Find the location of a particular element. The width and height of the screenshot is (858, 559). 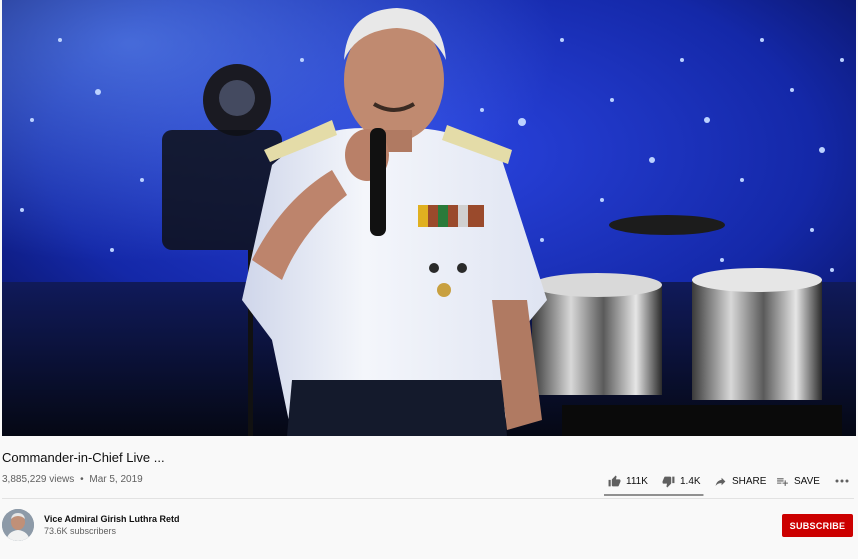

playlist-add-icon is located at coordinates (782, 481).